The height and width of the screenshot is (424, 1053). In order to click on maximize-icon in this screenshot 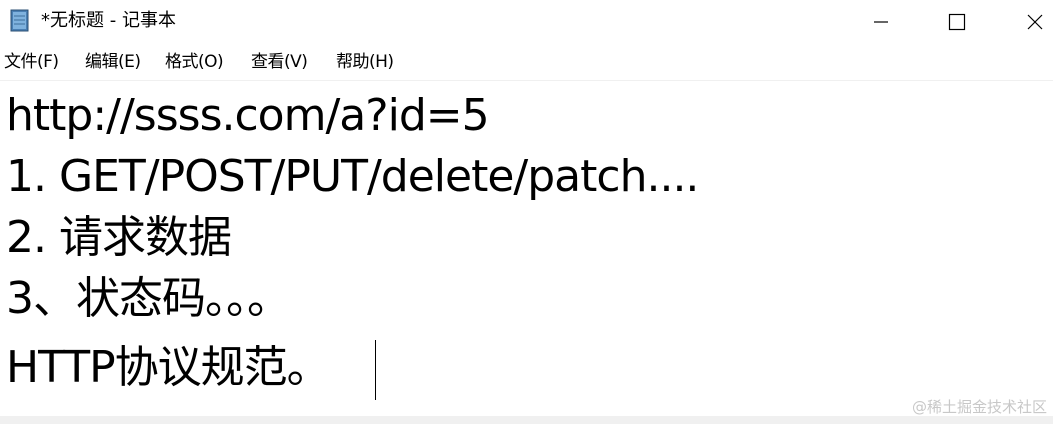, I will do `click(957, 22)`.